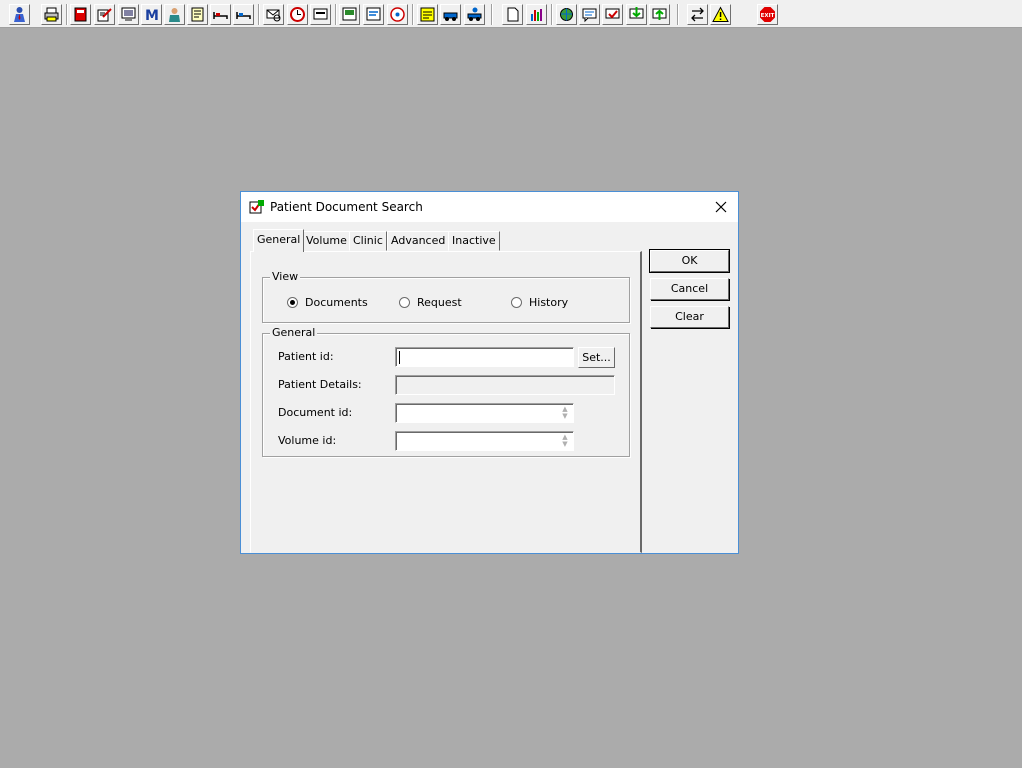 This screenshot has width=1022, height=768. I want to click on m-letter-icon: M, so click(151, 14).